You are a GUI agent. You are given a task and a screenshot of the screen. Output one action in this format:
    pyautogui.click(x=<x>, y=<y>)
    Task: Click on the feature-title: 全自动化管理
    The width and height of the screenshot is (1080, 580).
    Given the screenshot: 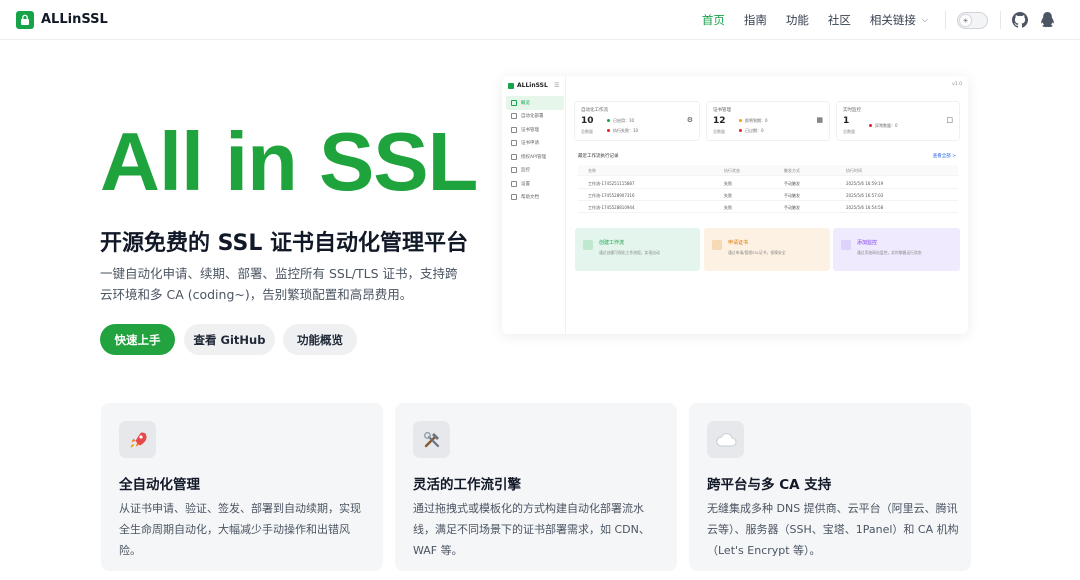 What is the action you would take?
    pyautogui.click(x=159, y=485)
    